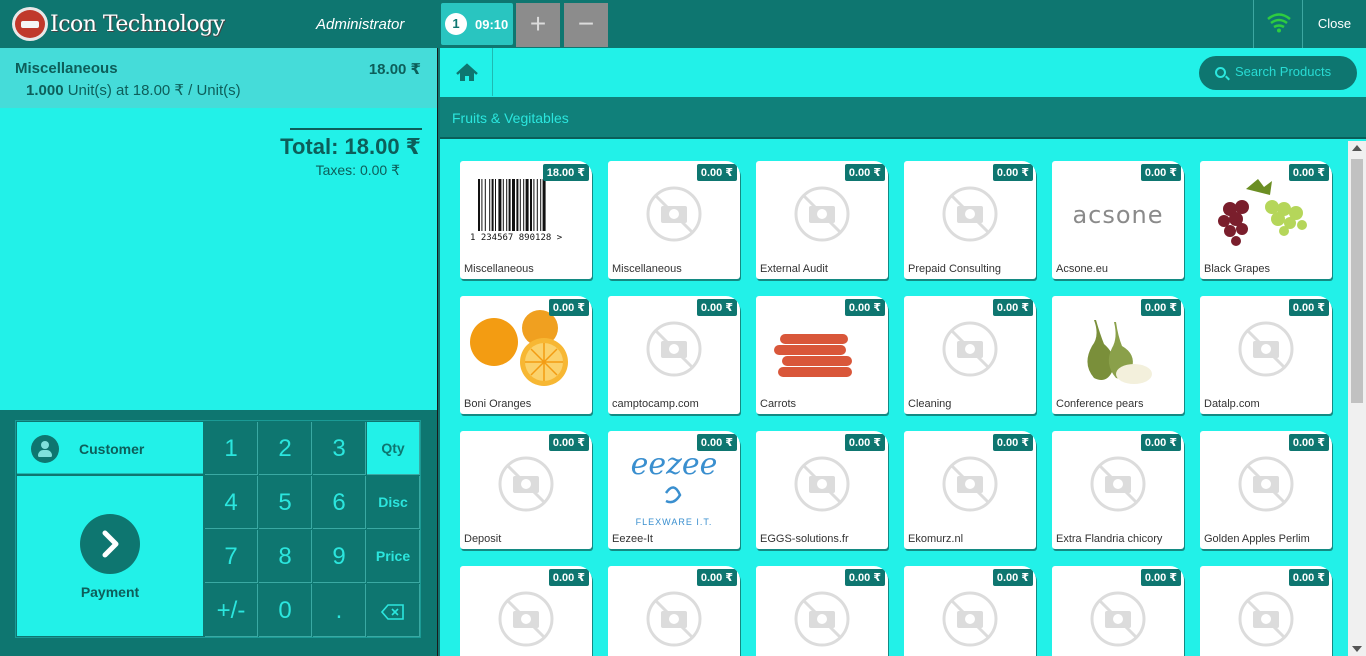 The image size is (1366, 656). I want to click on order-tab: 1 09:10, so click(477, 24).